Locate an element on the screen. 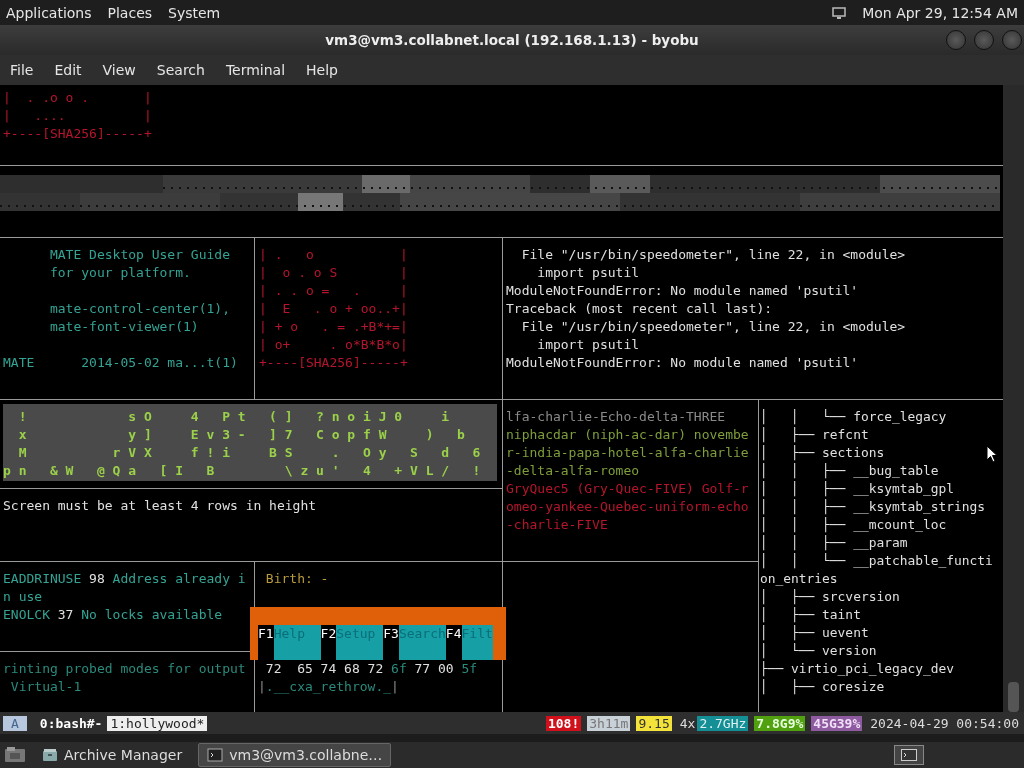  terminal-line: on_entries is located at coordinates (799, 579).